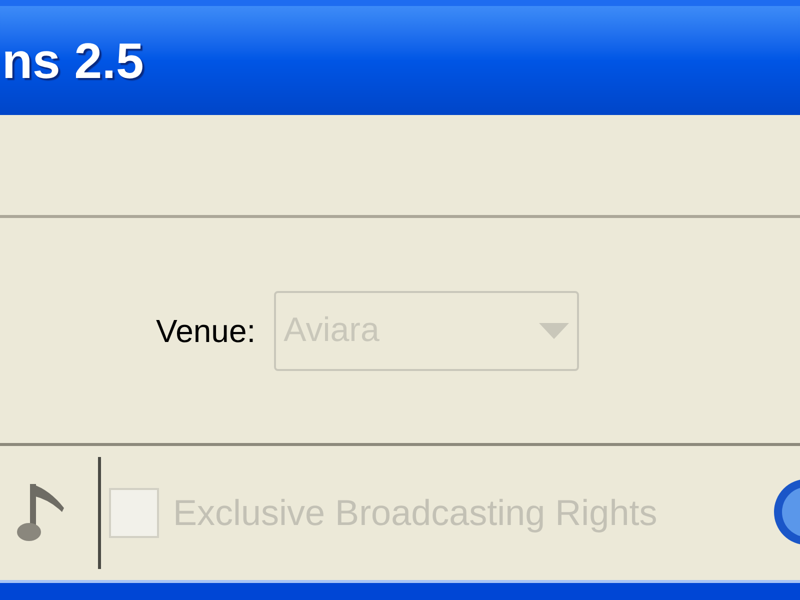 The image size is (800, 600). I want to click on window-title: ns 2.5, so click(73, 61).